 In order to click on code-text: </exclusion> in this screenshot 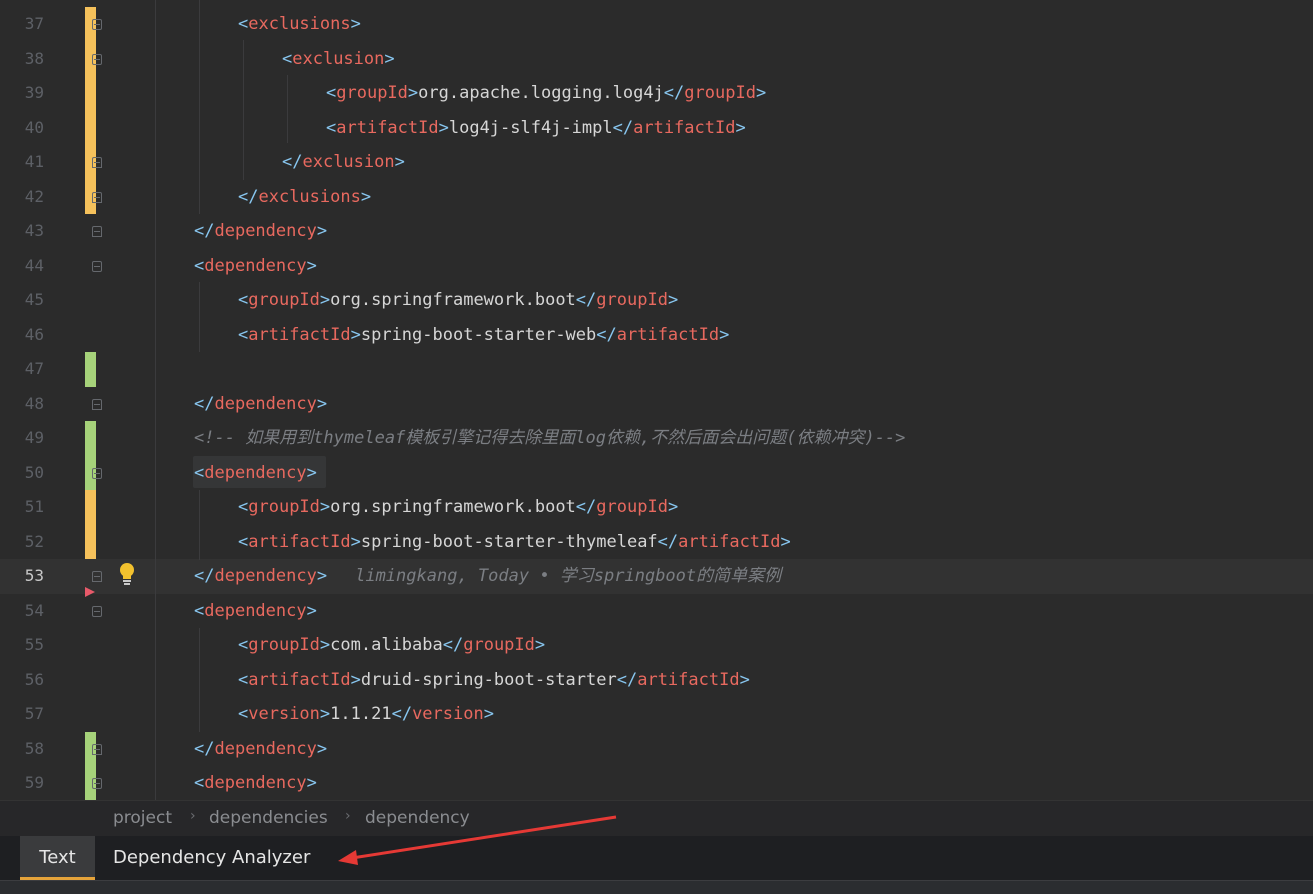, I will do `click(343, 162)`.